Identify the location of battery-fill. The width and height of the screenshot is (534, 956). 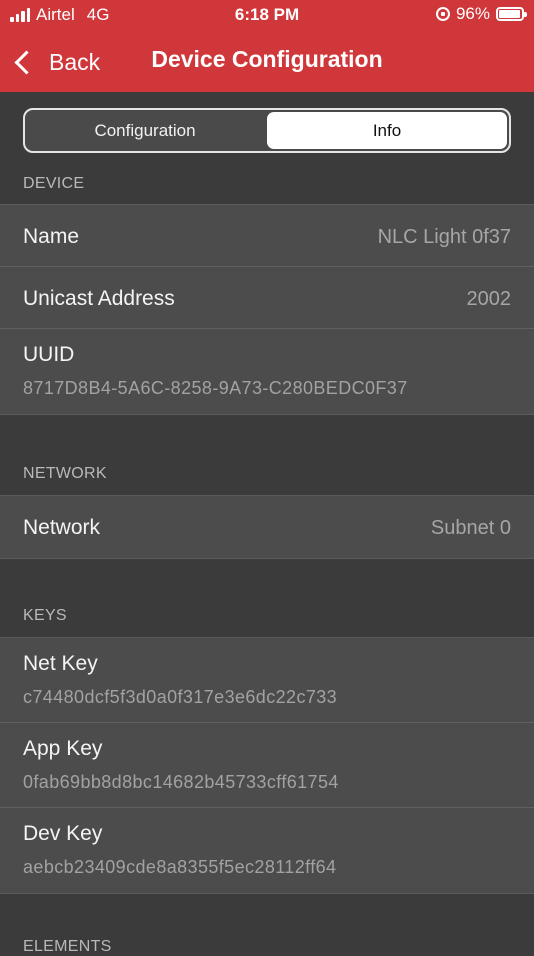
(510, 14).